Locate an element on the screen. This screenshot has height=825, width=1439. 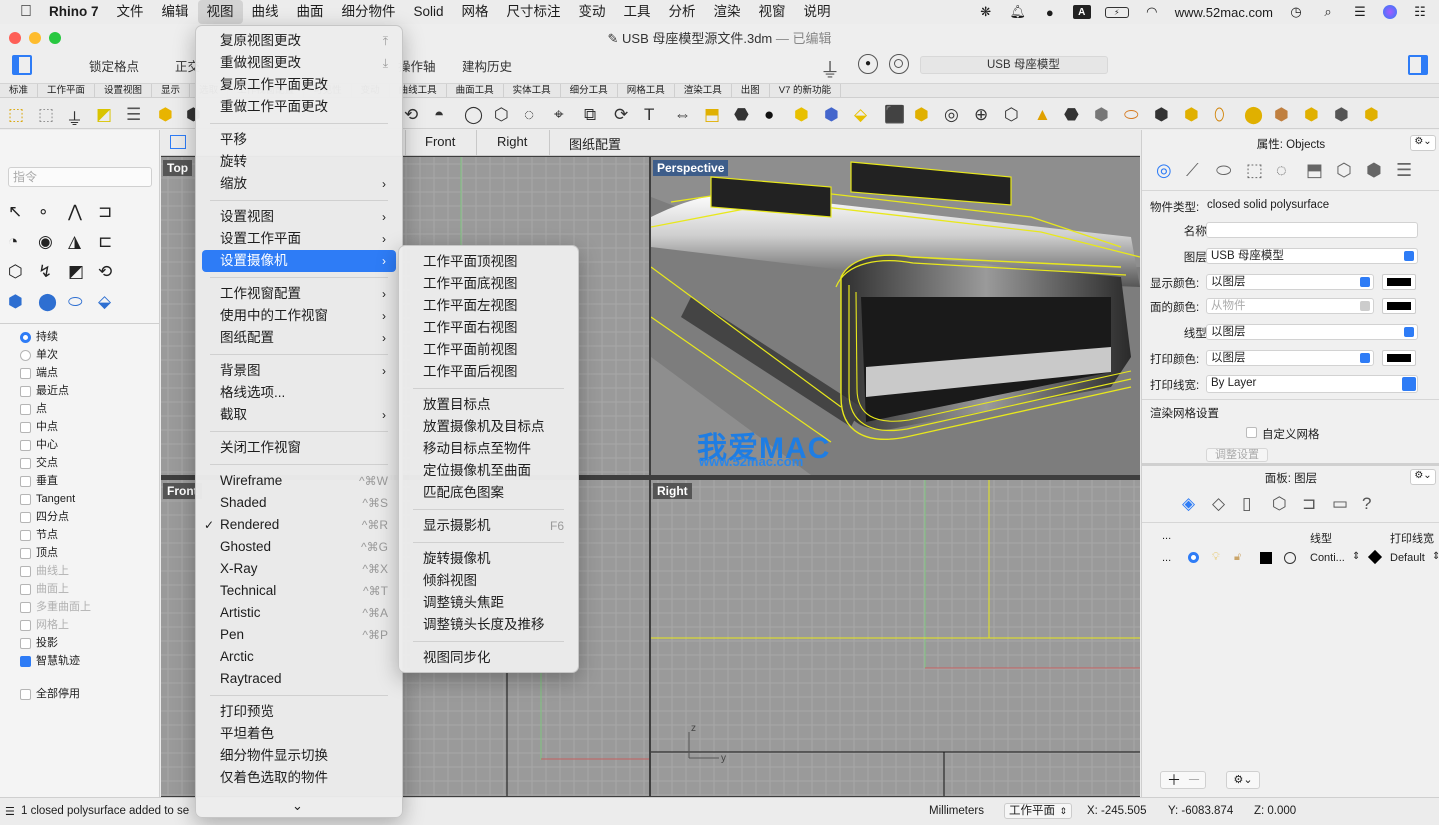
tool-icon-34: ⬯ is located at coordinates (1224, 114).